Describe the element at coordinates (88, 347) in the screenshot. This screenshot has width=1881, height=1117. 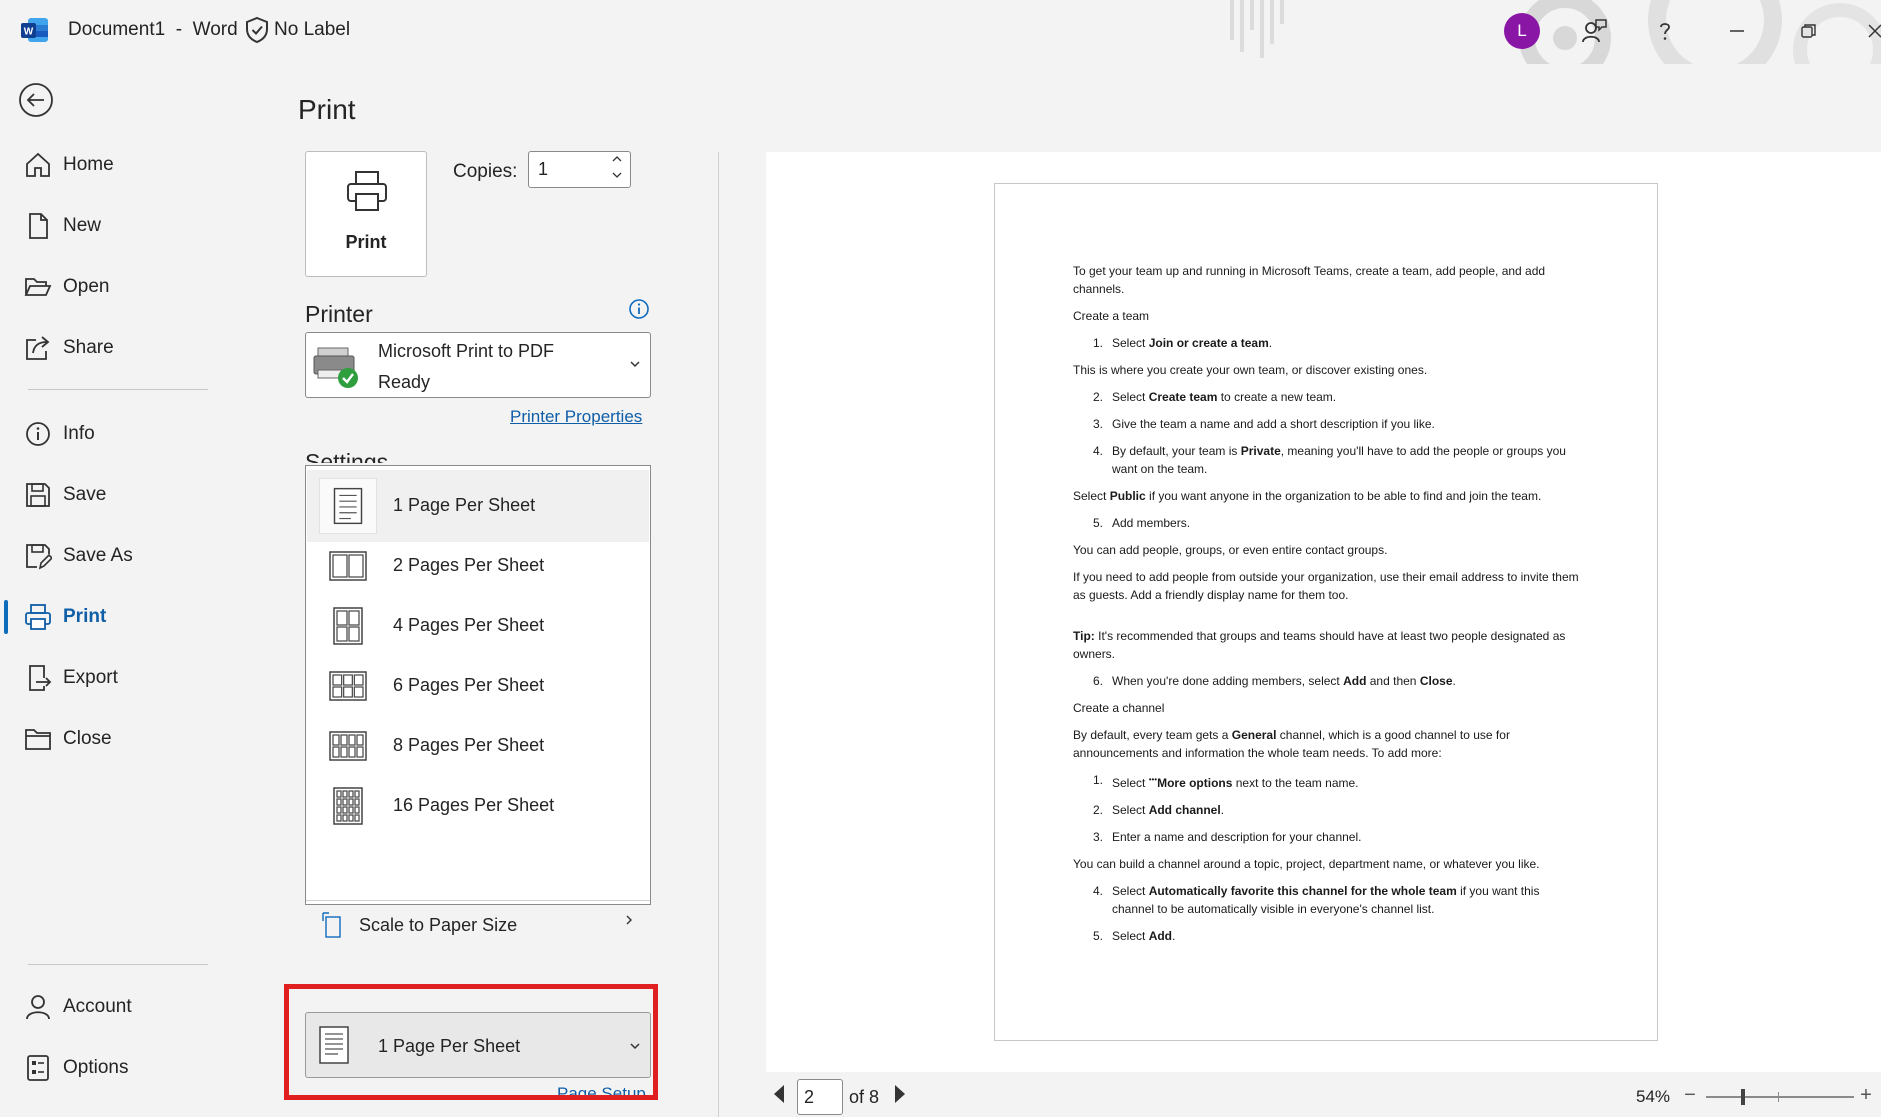
I see `nav-share-label: Share` at that location.